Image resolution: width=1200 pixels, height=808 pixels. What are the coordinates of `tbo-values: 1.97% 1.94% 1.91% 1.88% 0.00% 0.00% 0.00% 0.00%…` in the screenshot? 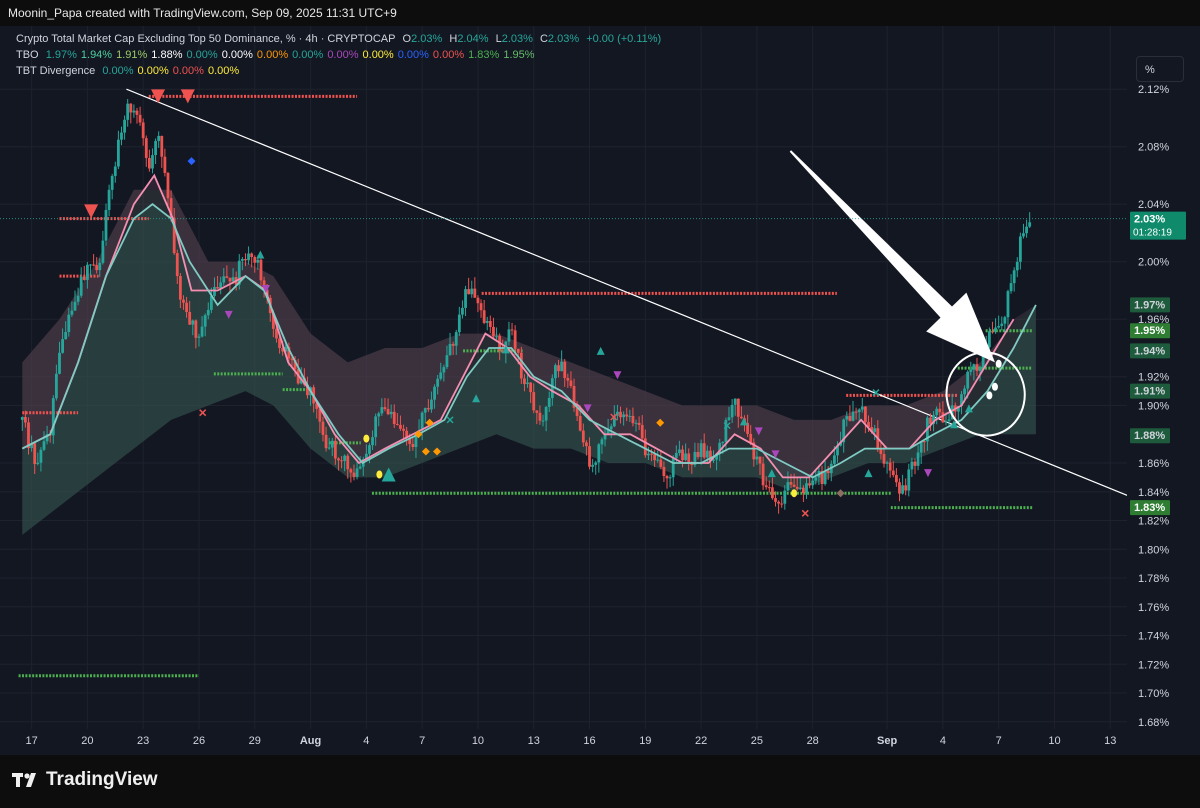 It's located at (292, 55).